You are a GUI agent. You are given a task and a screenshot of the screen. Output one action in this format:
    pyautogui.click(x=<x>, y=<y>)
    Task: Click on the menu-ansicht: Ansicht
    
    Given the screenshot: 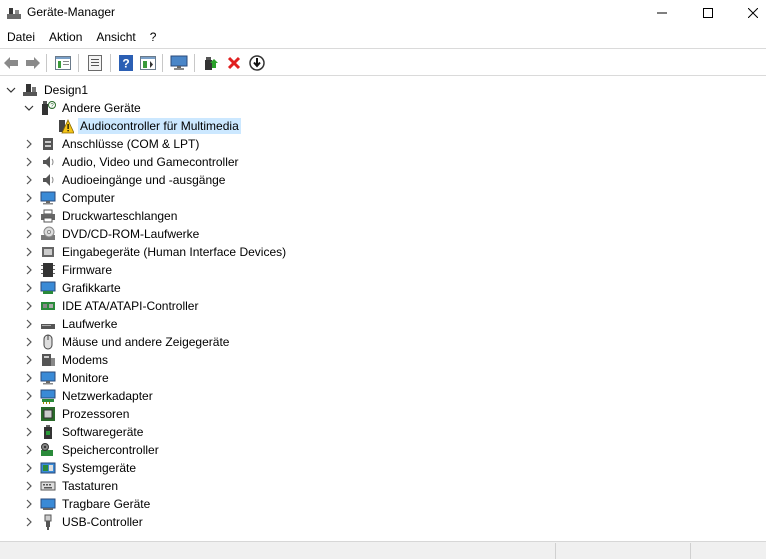 What is the action you would take?
    pyautogui.click(x=115, y=37)
    